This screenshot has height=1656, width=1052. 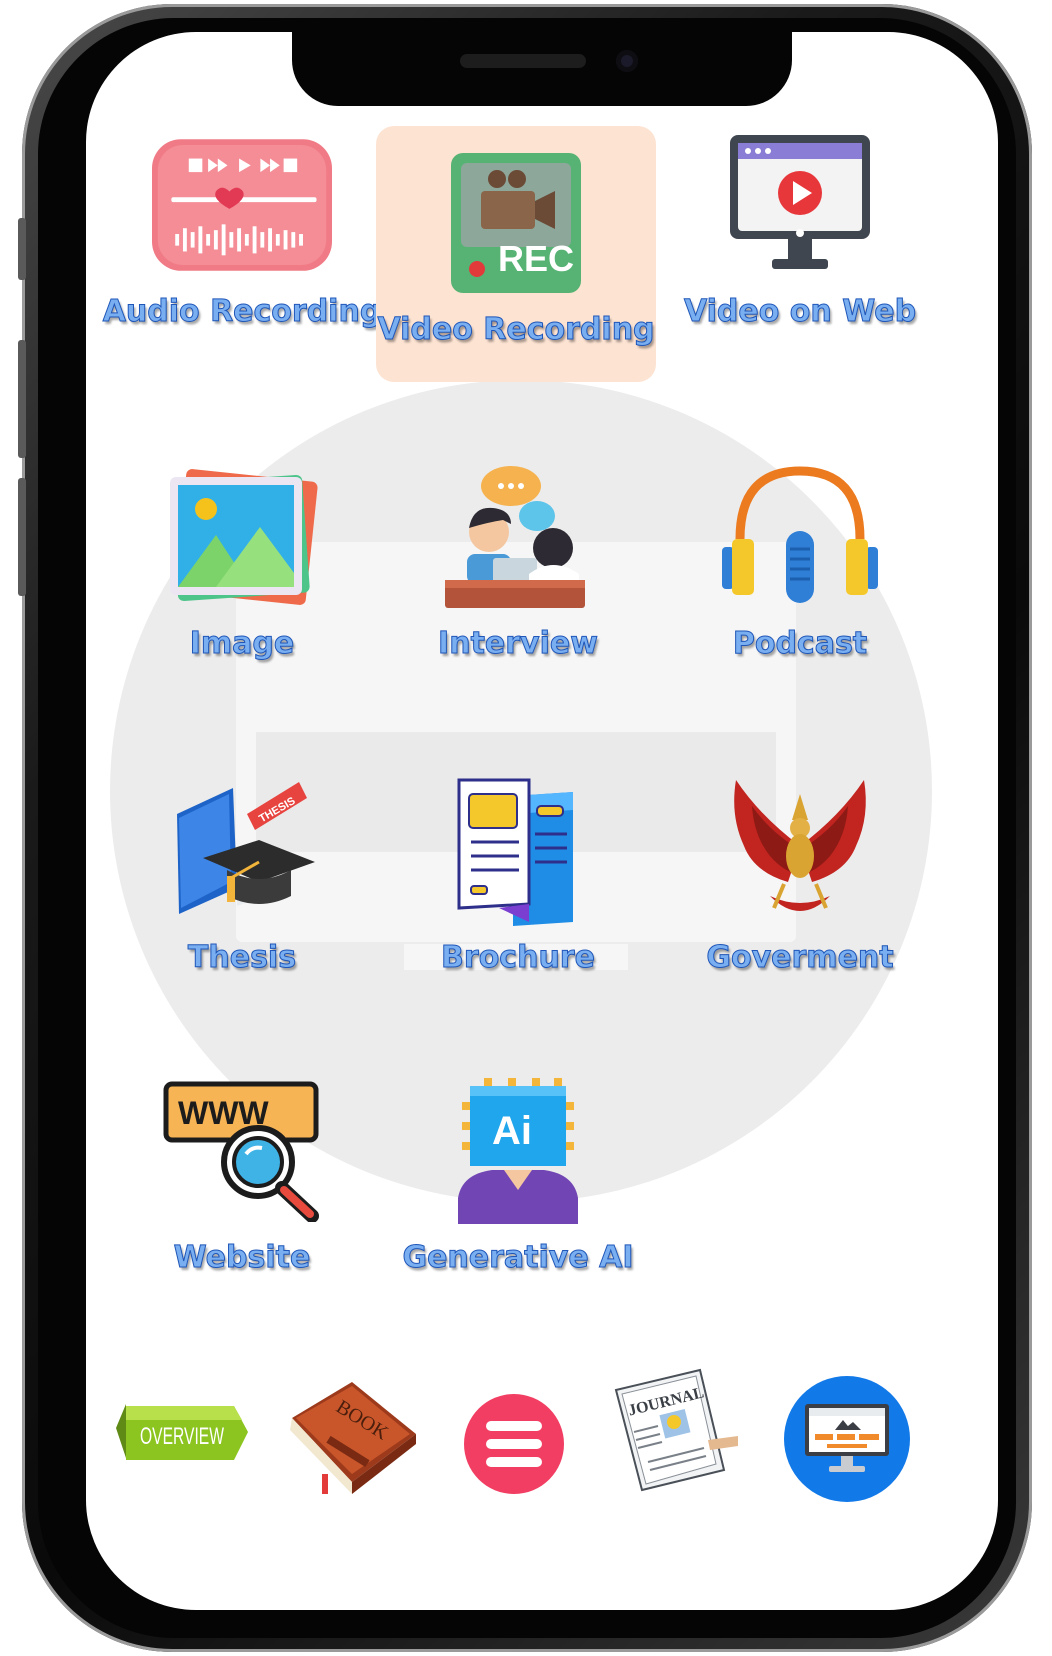 I want to click on volume-up-button, so click(x=22, y=399).